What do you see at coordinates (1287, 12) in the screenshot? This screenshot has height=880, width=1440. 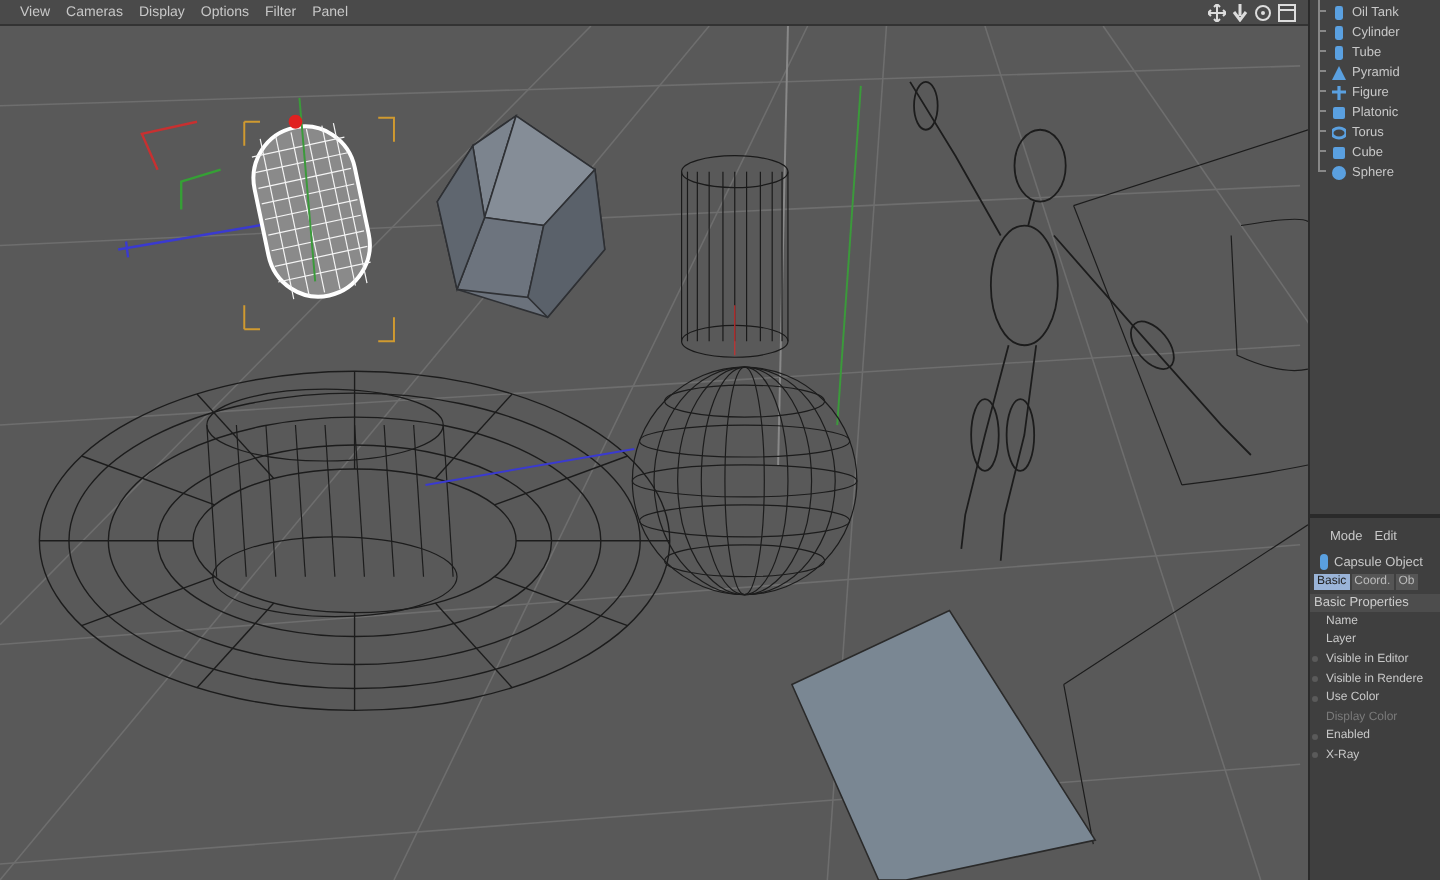 I see `window-icon` at bounding box center [1287, 12].